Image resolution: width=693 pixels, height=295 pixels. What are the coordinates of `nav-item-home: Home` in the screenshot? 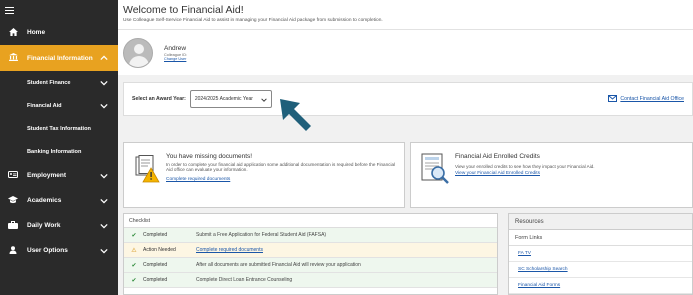 It's located at (59, 32).